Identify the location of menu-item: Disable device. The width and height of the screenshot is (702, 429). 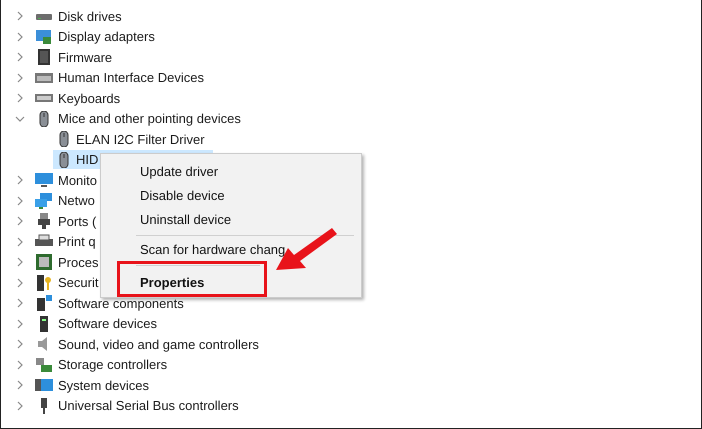
(239, 195).